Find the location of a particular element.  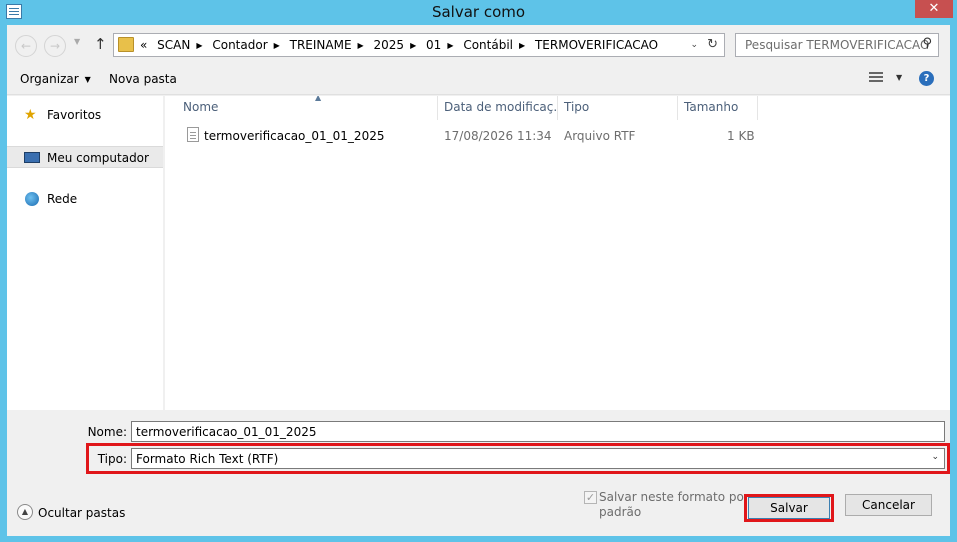

chevron-down-icon: ▼ is located at coordinates (87, 79).